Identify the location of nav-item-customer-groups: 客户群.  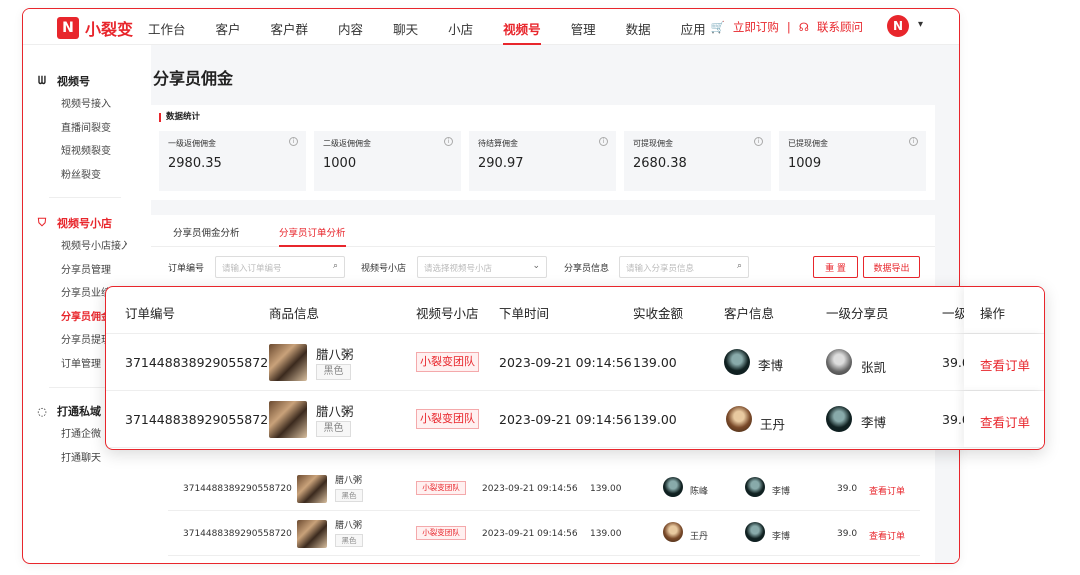
(290, 27).